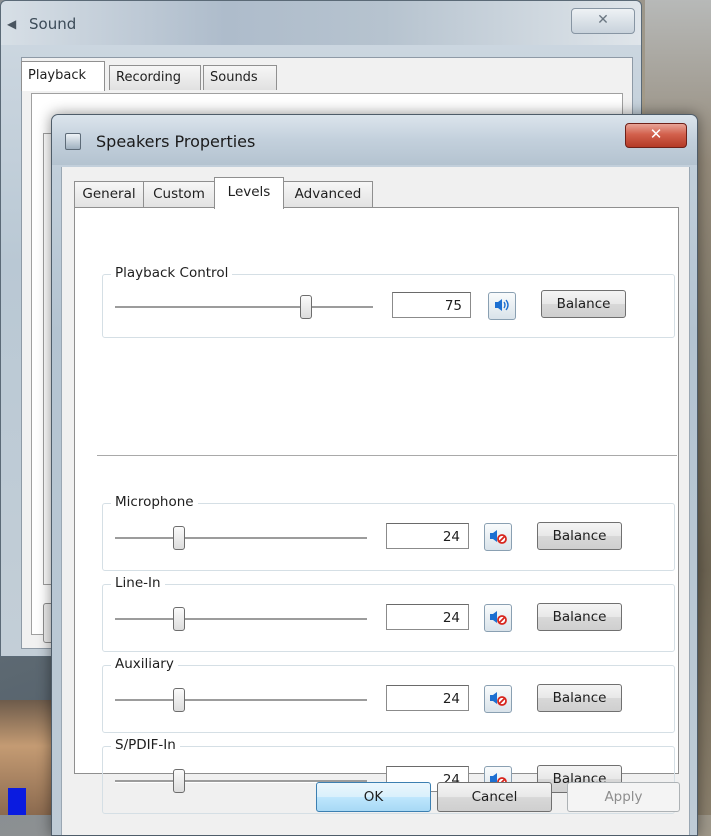  I want to click on auxiliary-slider-thumb, so click(179, 700).